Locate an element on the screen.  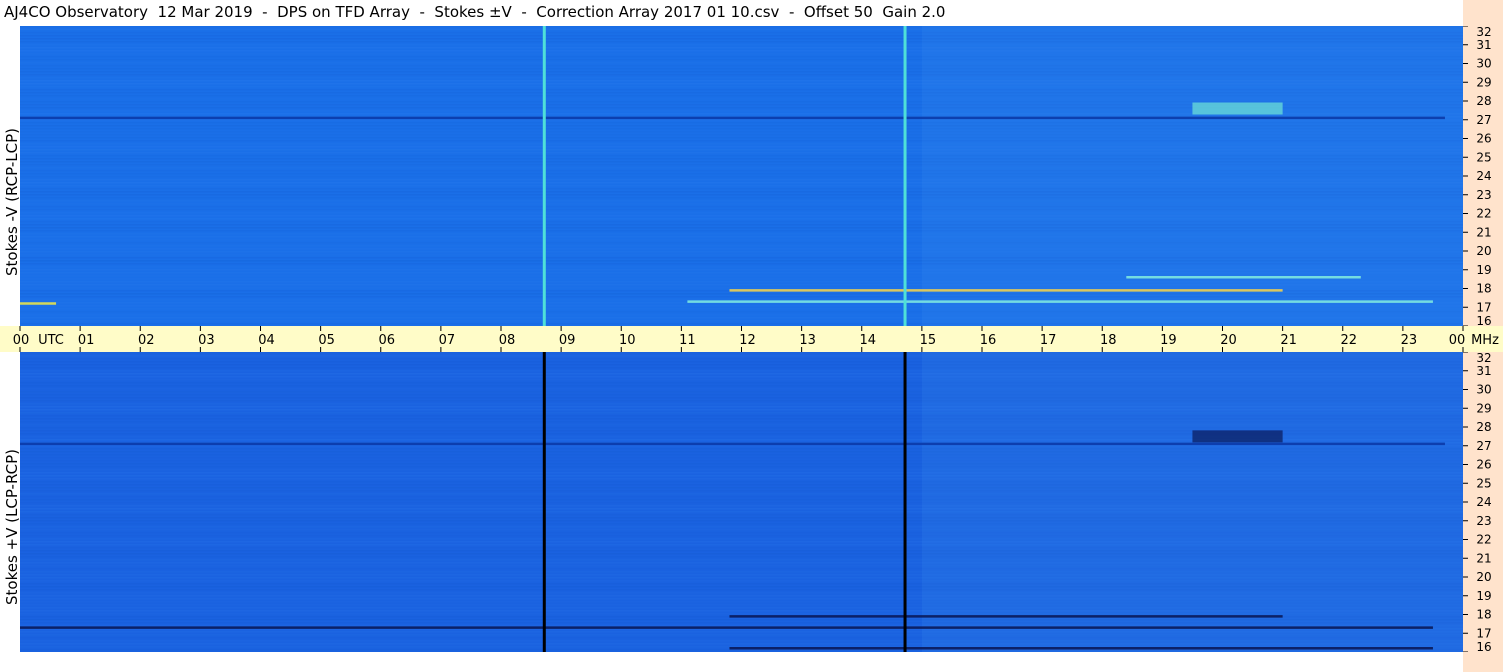
scale-top-tick-label-21: 21 is located at coordinates (1483, 232).